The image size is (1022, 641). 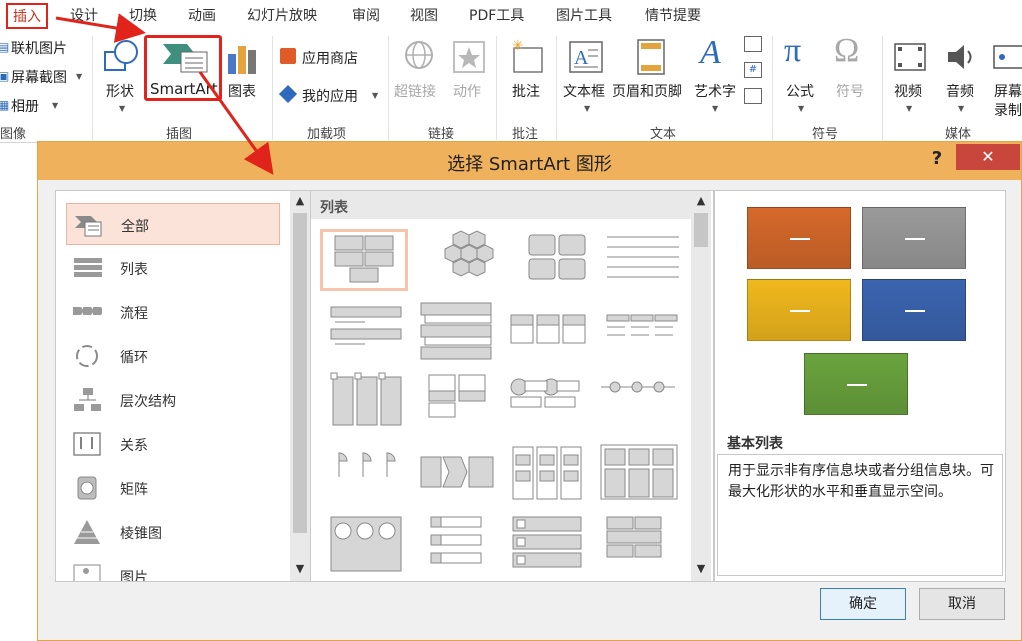 What do you see at coordinates (122, 78) in the screenshot?
I see `shapes-button: 形状 ▼` at bounding box center [122, 78].